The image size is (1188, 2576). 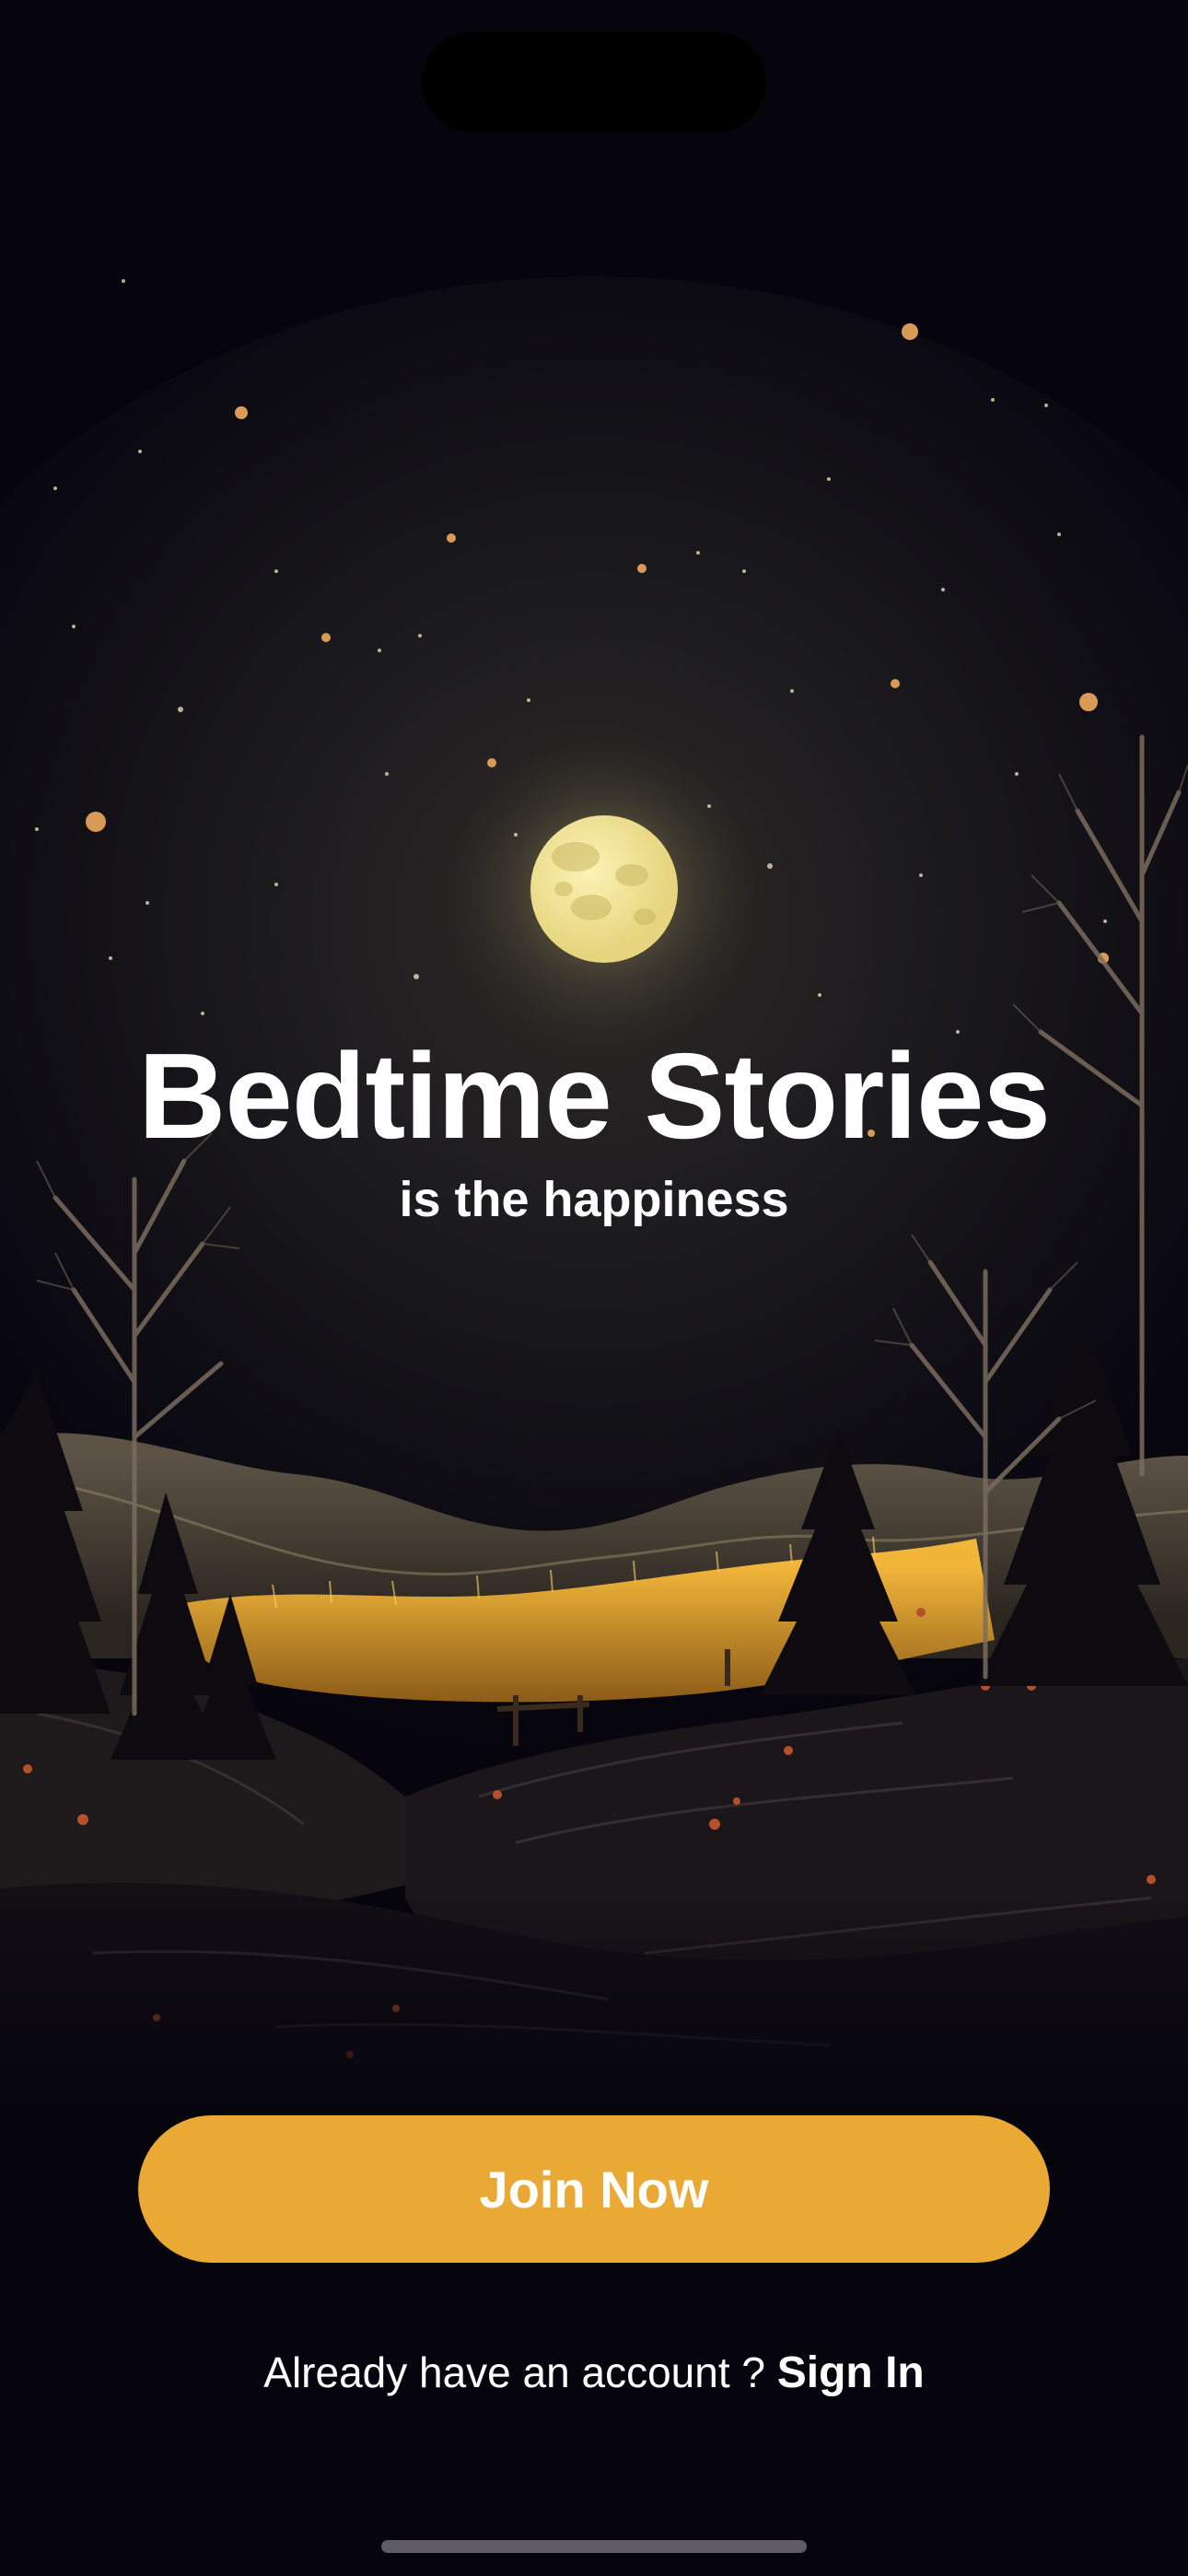 I want to click on home-indicator, so click(x=594, y=2546).